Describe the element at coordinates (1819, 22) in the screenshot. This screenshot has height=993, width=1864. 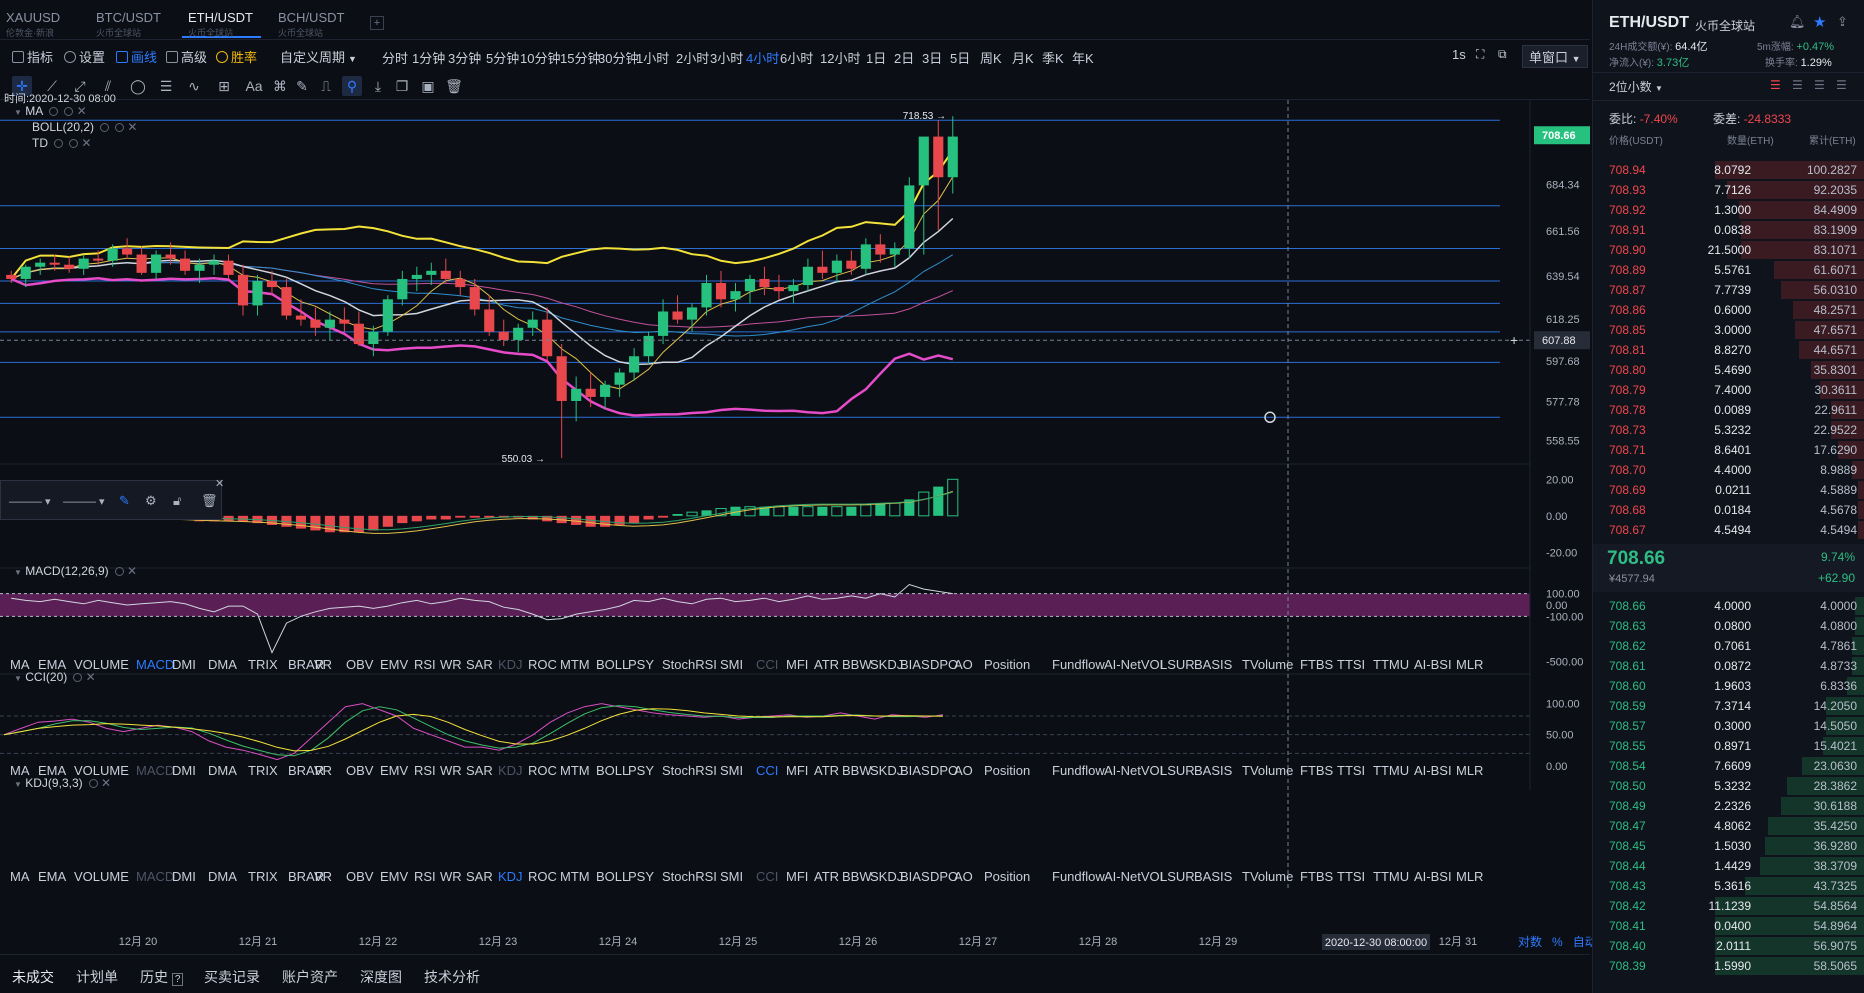
I see `star-icon: ★` at that location.